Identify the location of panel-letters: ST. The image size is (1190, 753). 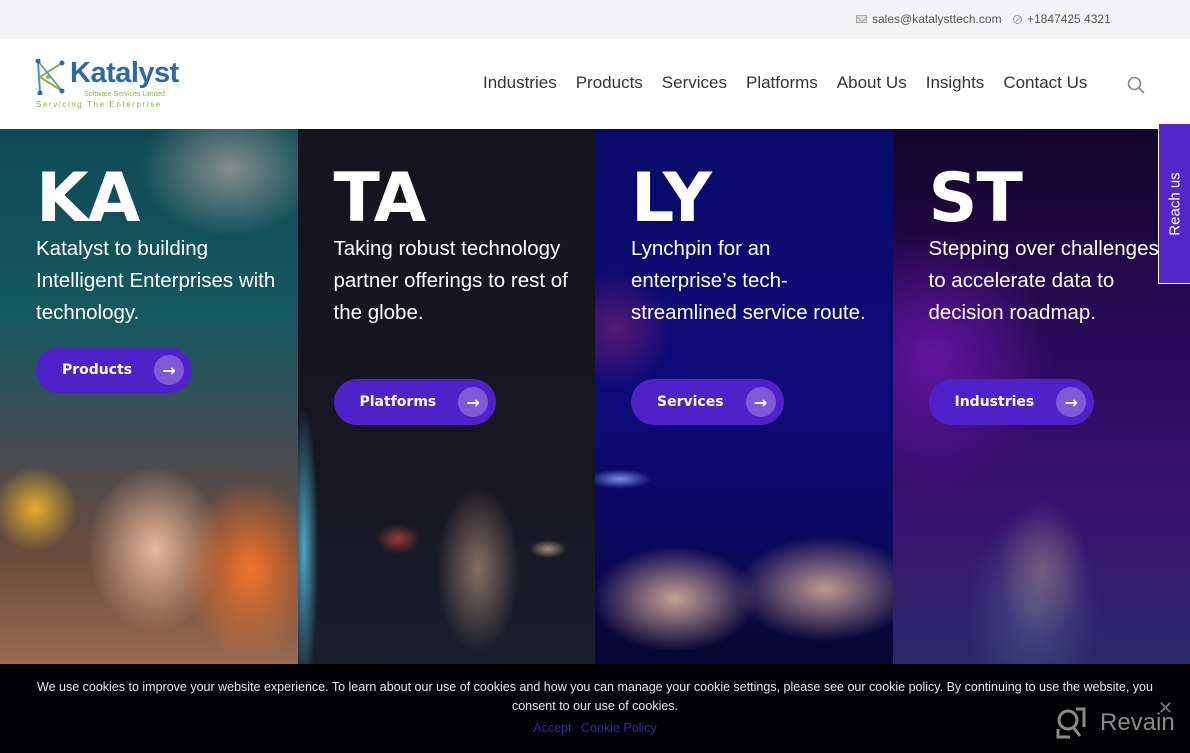
(975, 198).